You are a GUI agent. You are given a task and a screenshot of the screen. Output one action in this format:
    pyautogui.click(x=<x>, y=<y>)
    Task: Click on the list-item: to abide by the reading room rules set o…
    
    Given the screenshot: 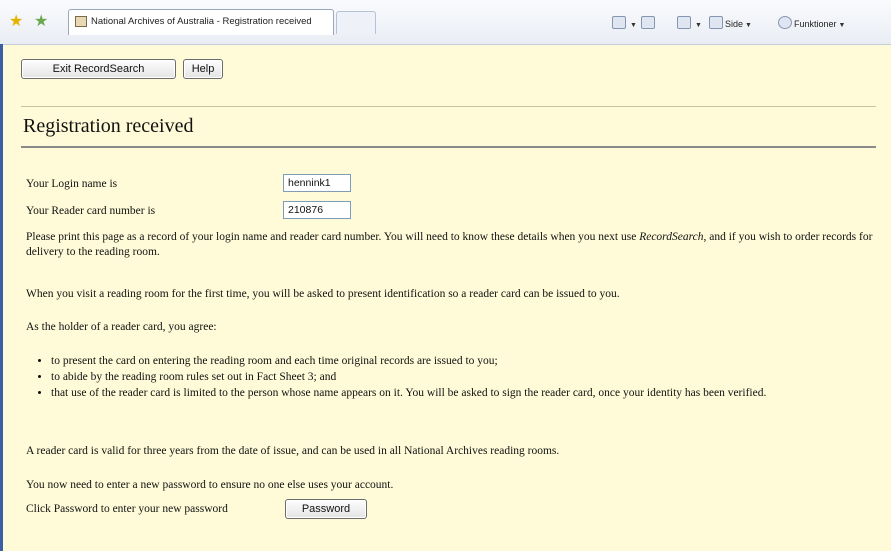 What is the action you would take?
    pyautogui.click(x=466, y=377)
    